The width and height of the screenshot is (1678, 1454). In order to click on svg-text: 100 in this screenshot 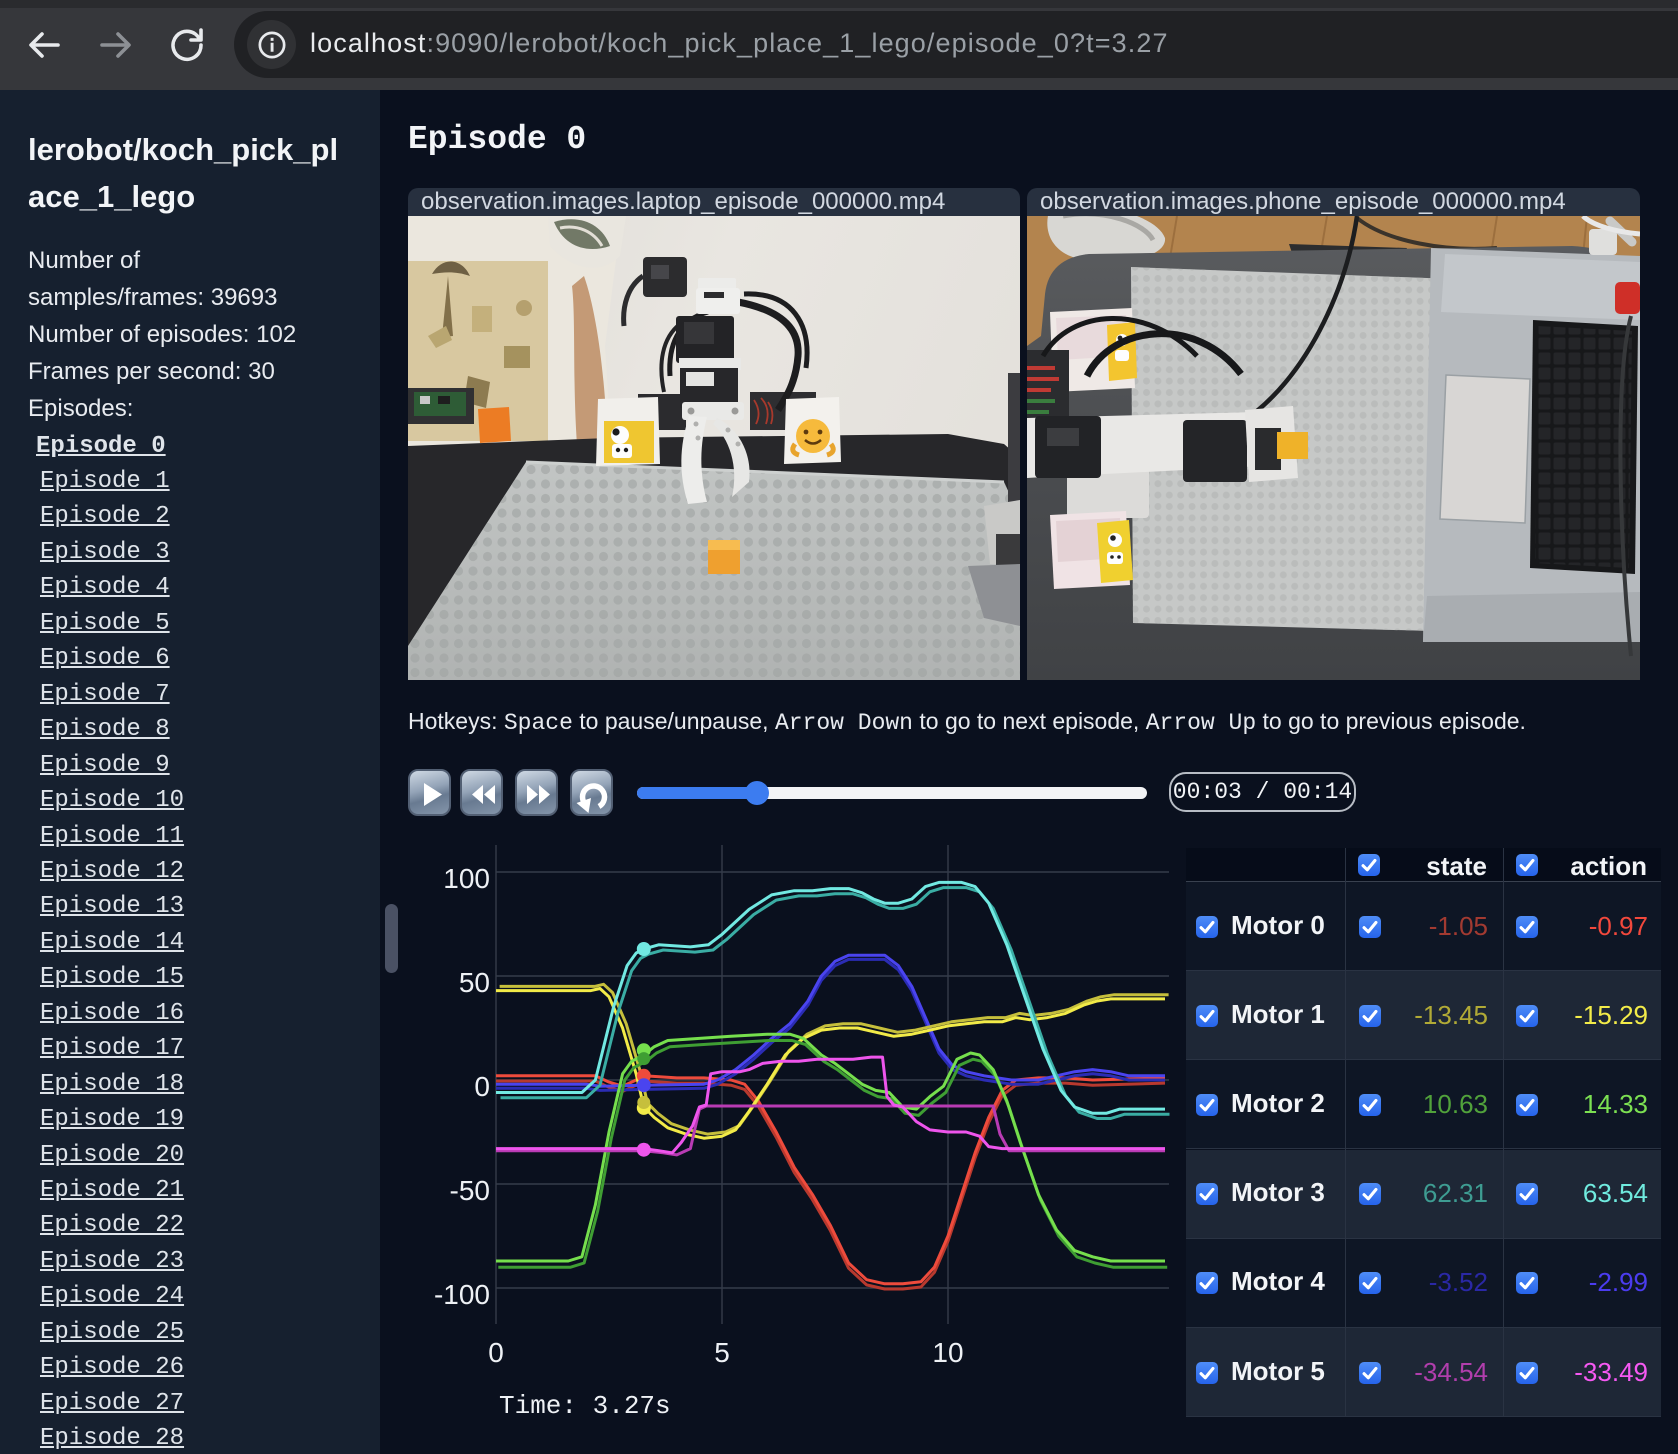, I will do `click(466, 878)`.